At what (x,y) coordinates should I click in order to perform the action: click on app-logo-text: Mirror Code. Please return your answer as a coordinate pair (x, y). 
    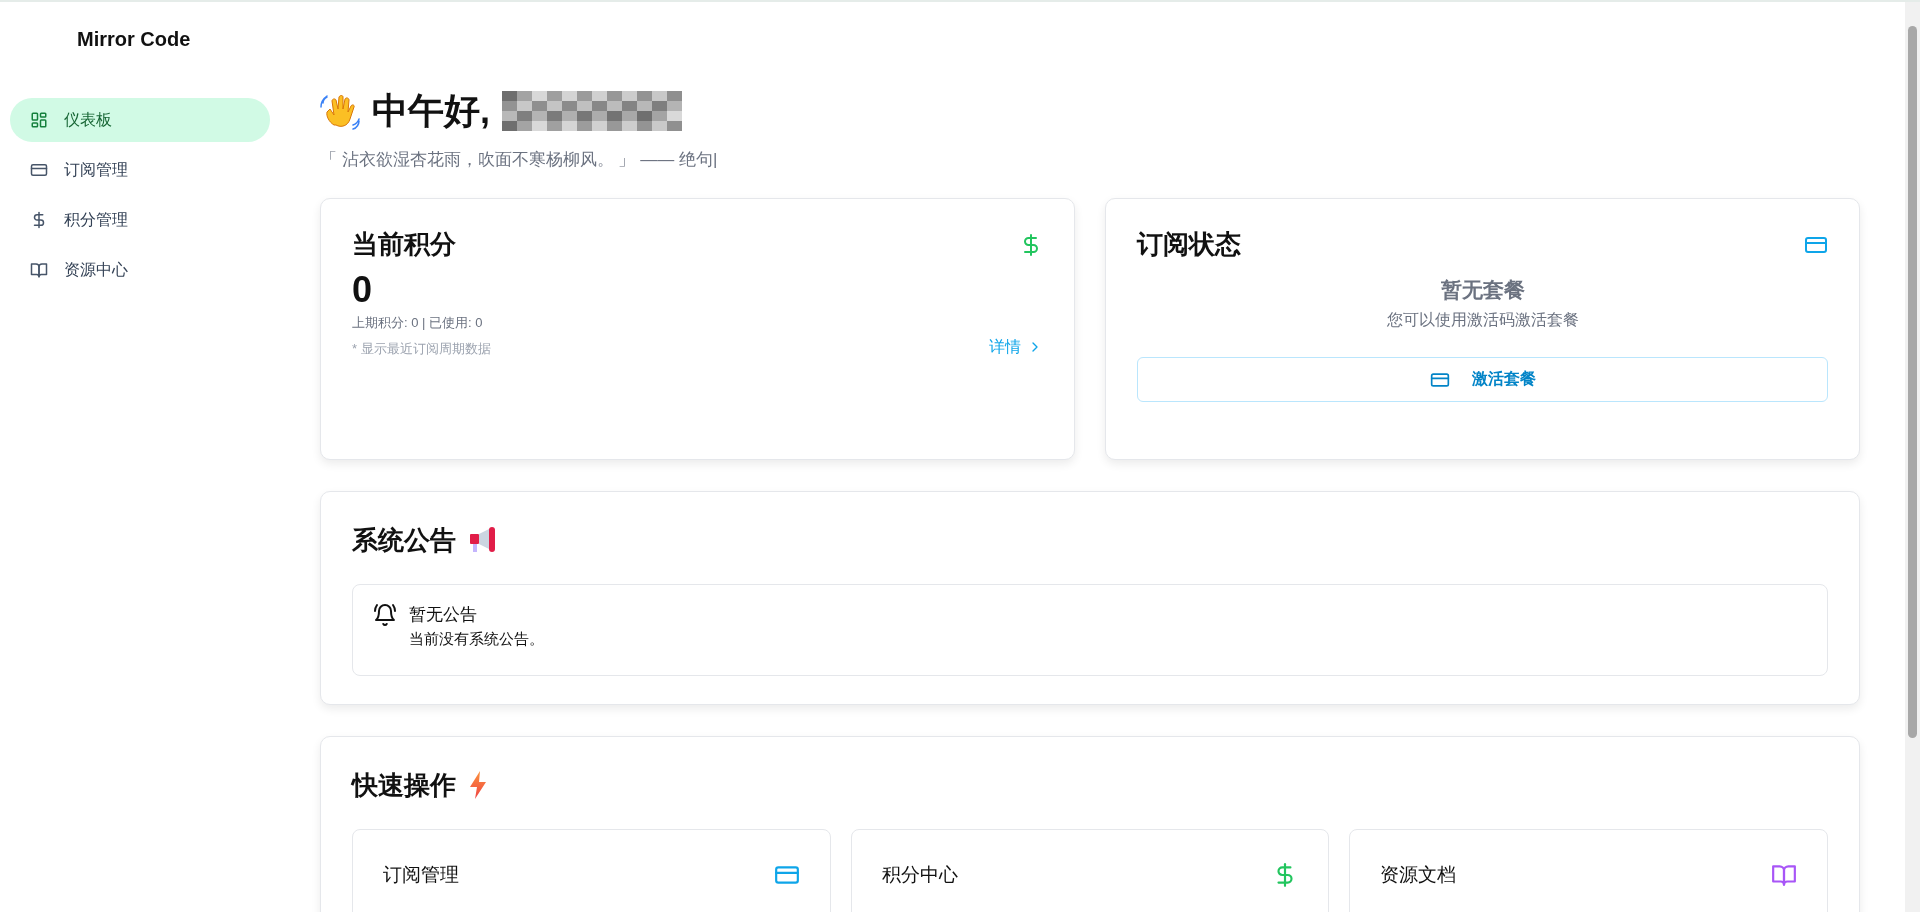
    Looking at the image, I should click on (134, 40).